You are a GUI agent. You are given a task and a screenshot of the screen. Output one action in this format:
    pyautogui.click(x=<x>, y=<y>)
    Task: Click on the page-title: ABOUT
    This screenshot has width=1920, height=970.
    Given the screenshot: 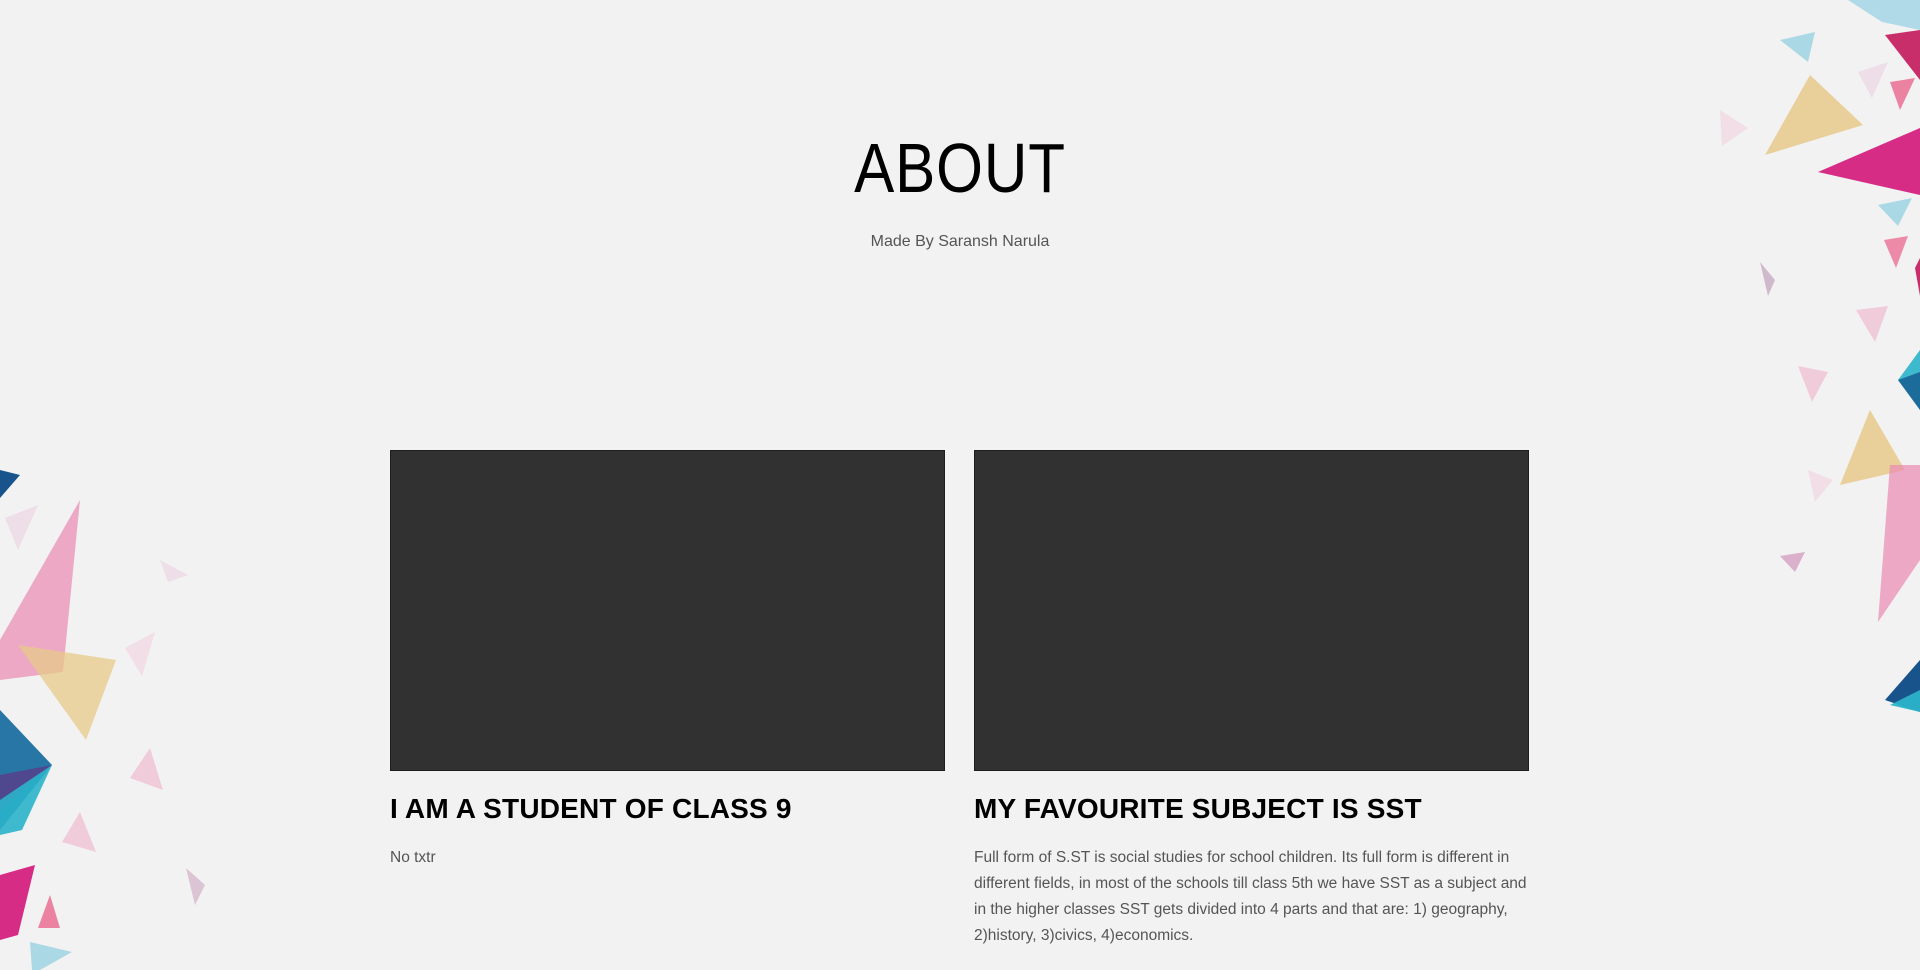 What is the action you would take?
    pyautogui.click(x=960, y=168)
    